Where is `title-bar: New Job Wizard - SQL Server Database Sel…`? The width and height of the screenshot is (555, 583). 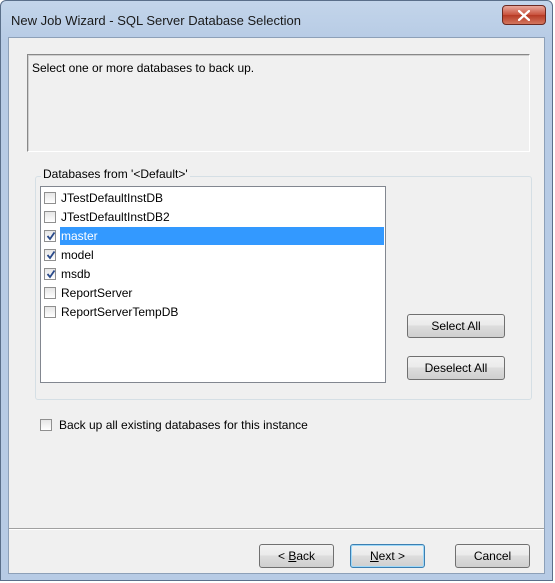 title-bar: New Job Wizard - SQL Server Database Sel… is located at coordinates (276, 19).